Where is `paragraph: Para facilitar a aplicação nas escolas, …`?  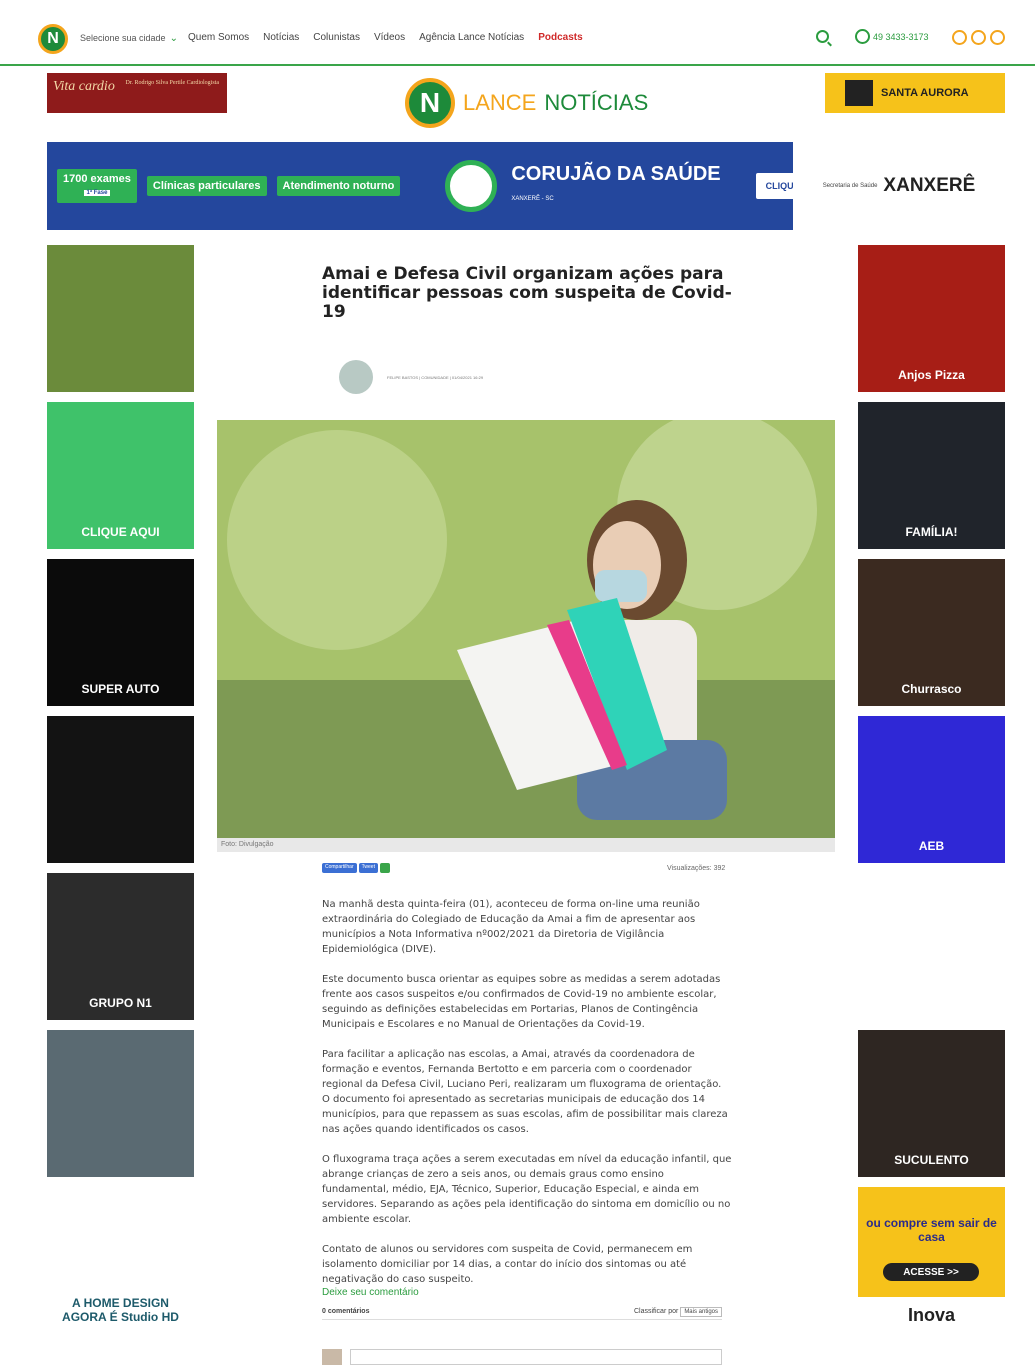 paragraph: Para facilitar a aplicação nas escolas, … is located at coordinates (525, 1092).